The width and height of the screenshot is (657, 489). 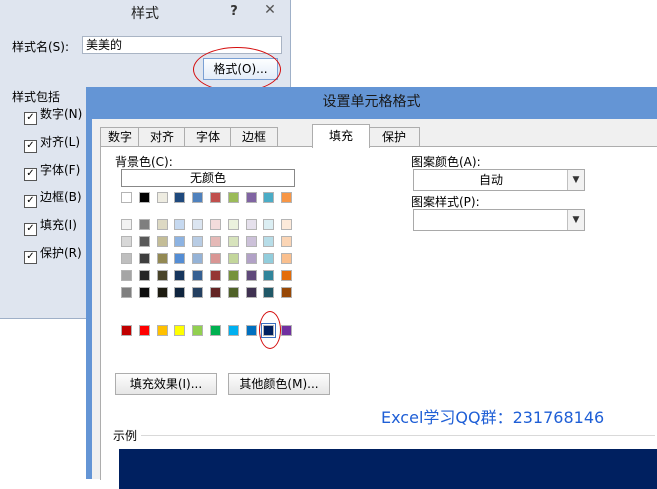 I want to click on tab-alignment: 对齐, so click(x=162, y=137).